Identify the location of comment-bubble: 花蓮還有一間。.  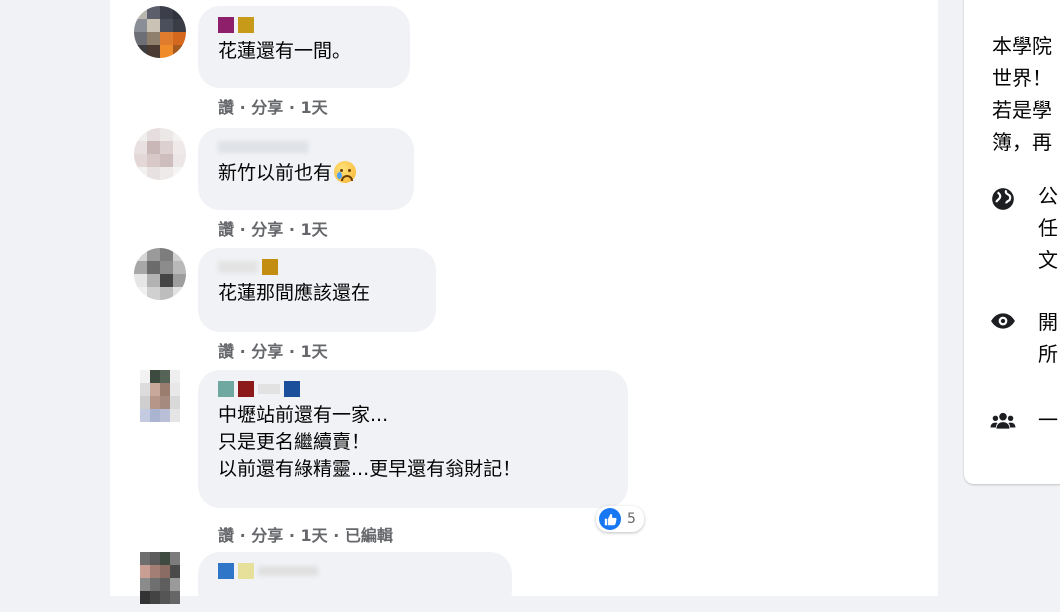
(304, 47).